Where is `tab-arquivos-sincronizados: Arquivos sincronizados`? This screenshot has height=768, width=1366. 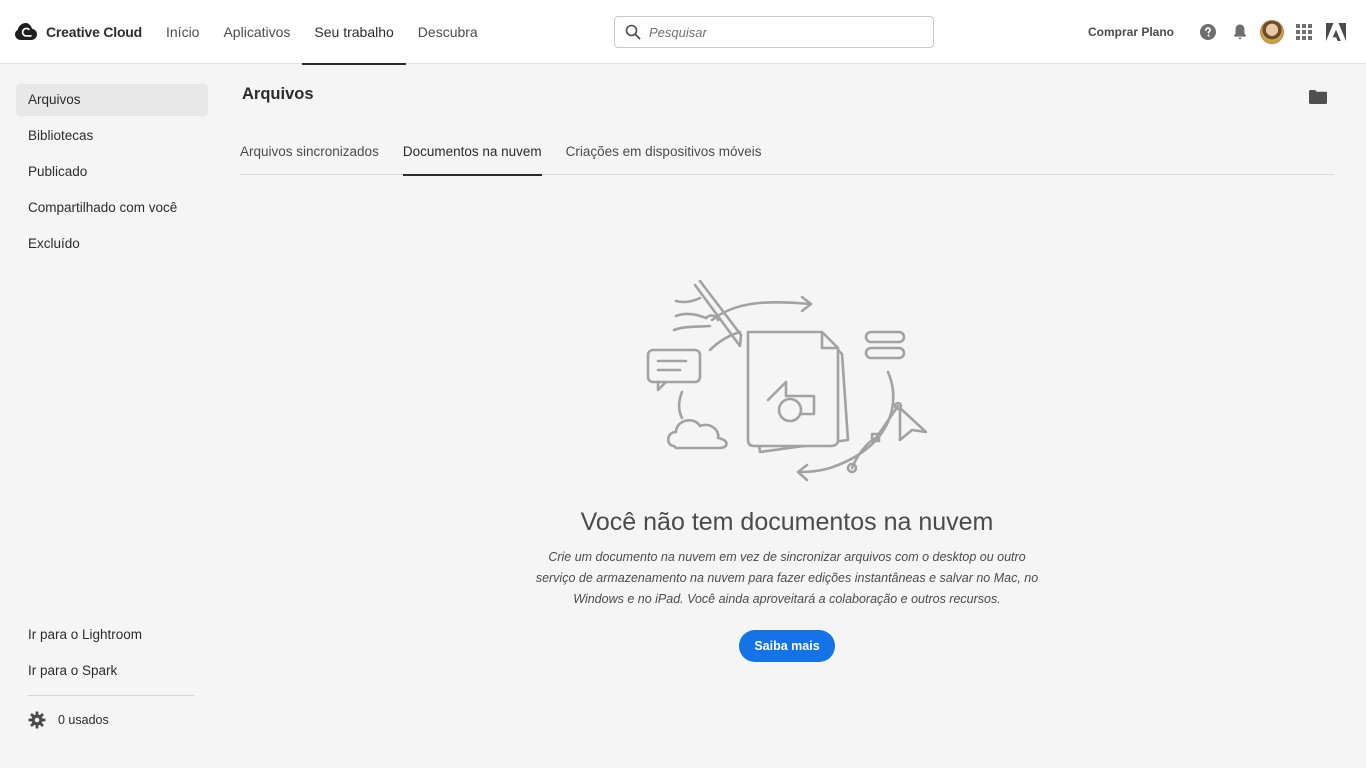
tab-arquivos-sincronizados: Arquivos sincronizados is located at coordinates (309, 151).